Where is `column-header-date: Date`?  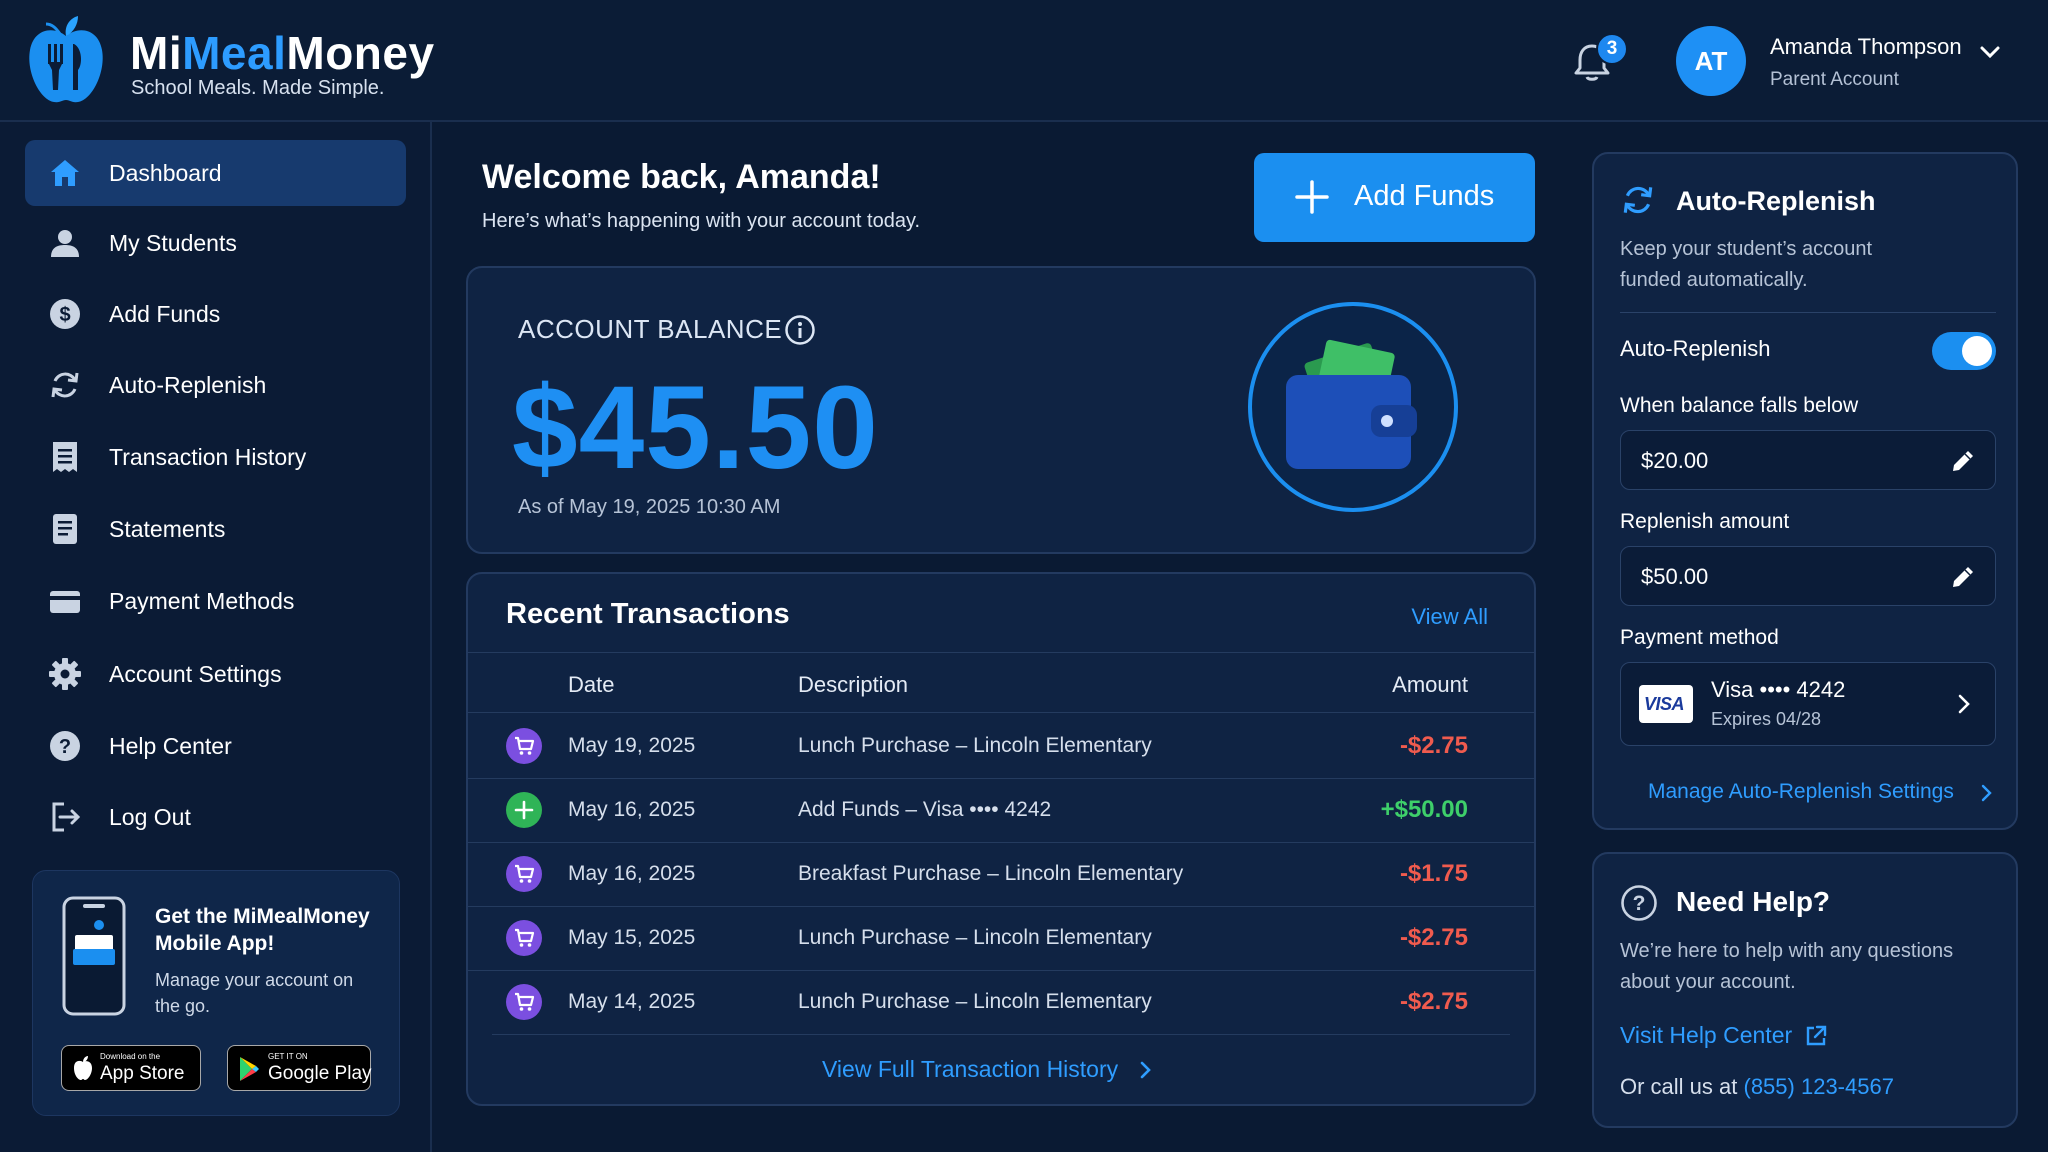 column-header-date: Date is located at coordinates (591, 685).